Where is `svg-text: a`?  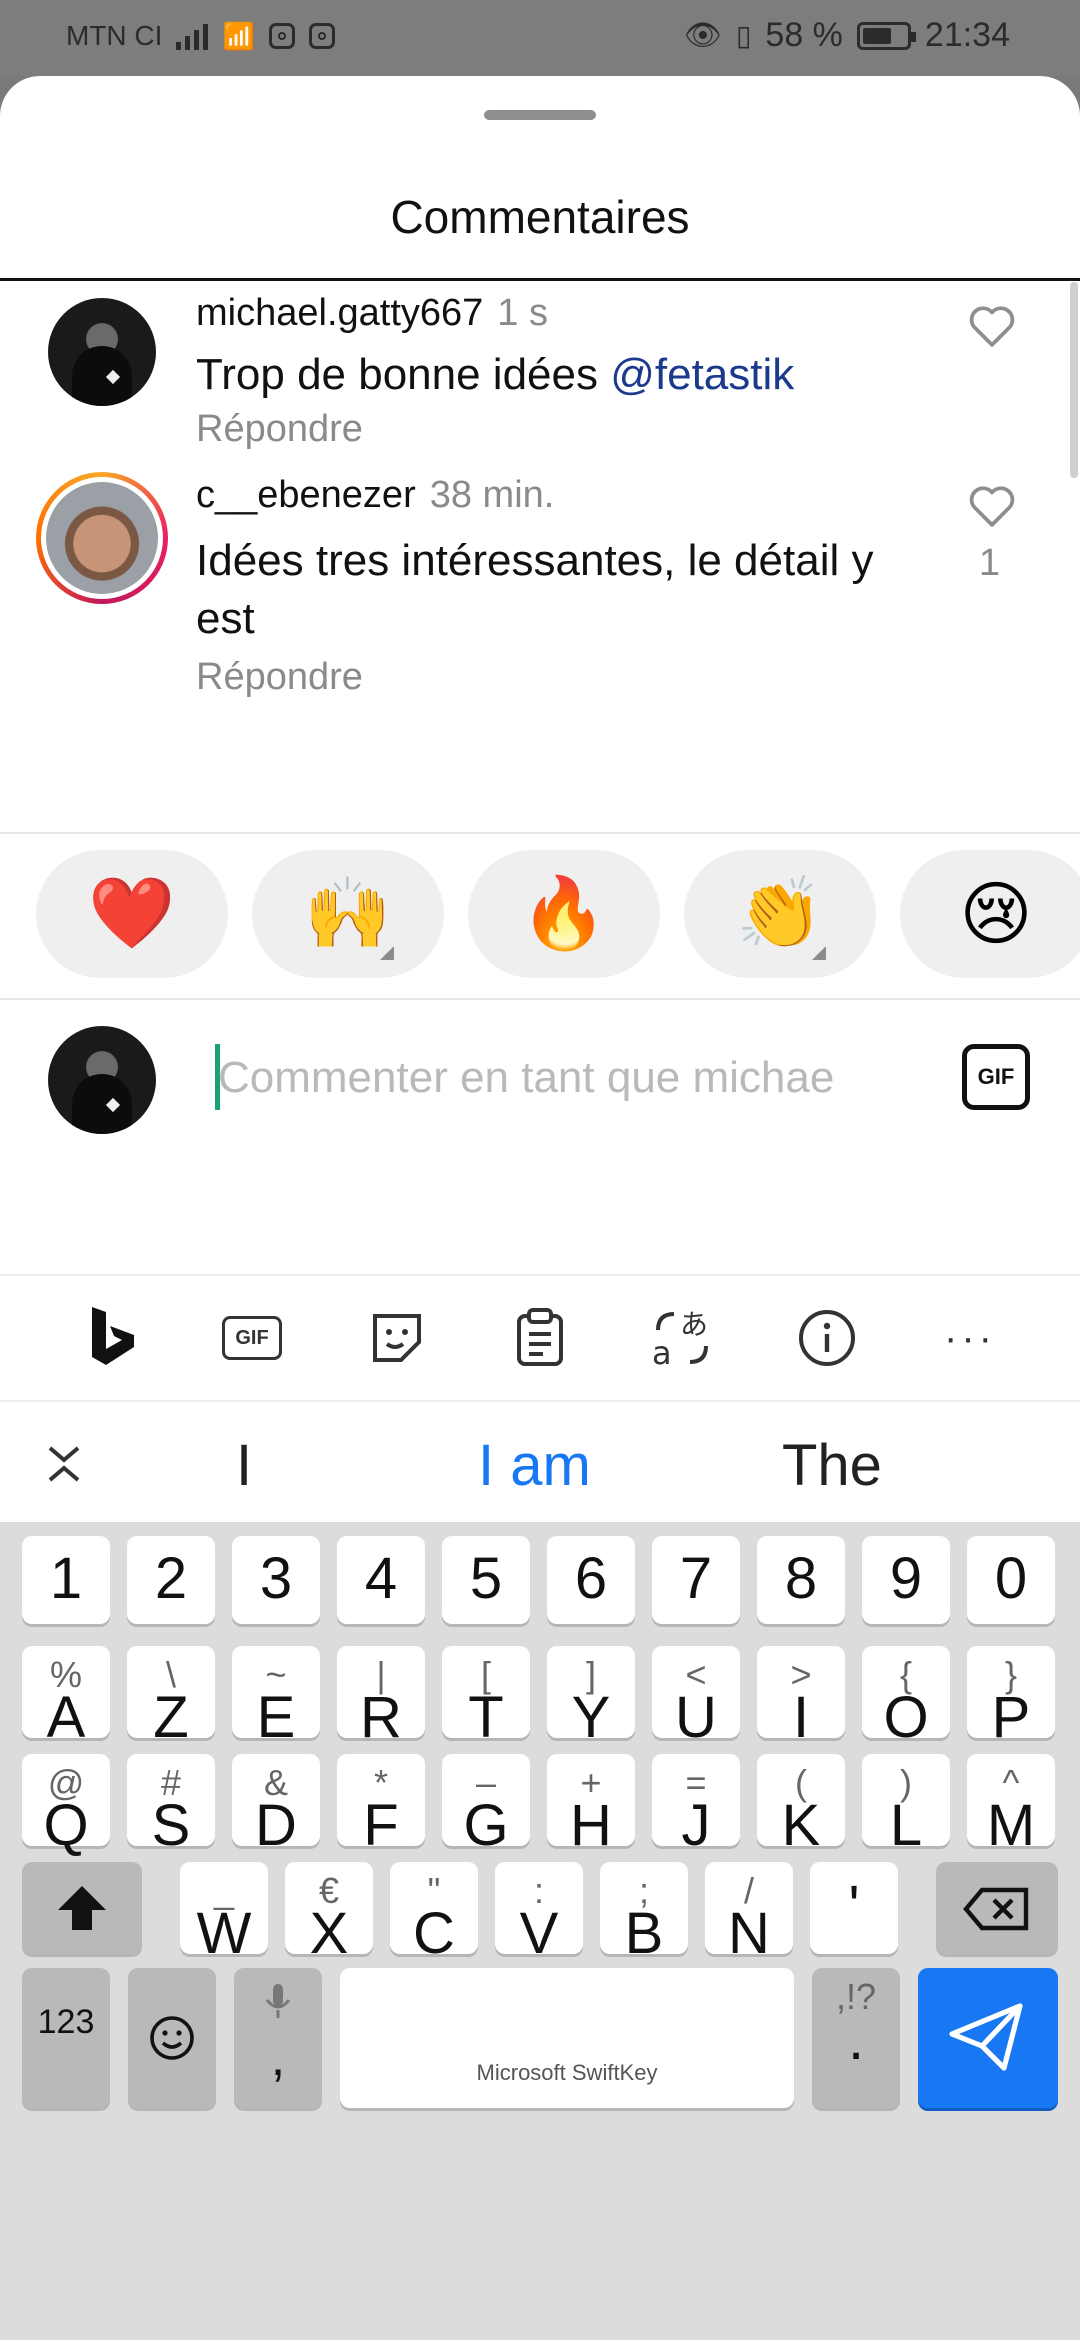
svg-text: a is located at coordinates (662, 1352).